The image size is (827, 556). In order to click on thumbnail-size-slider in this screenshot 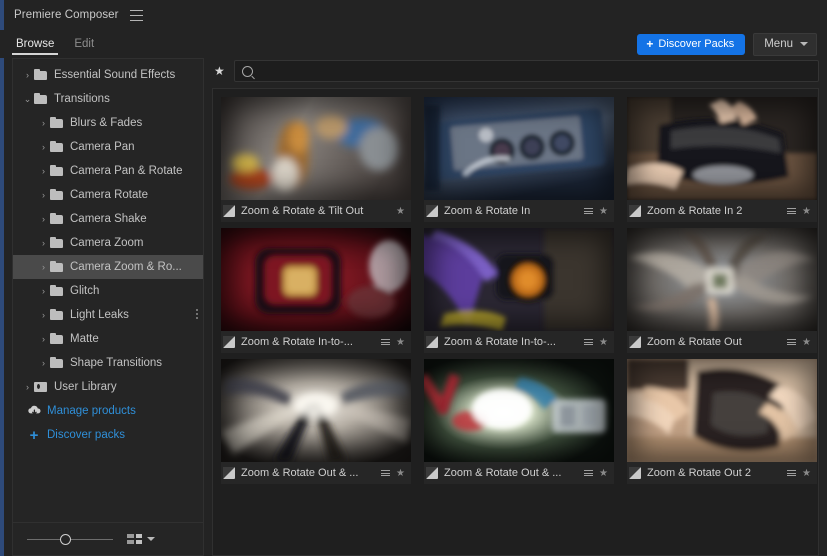, I will do `click(70, 539)`.